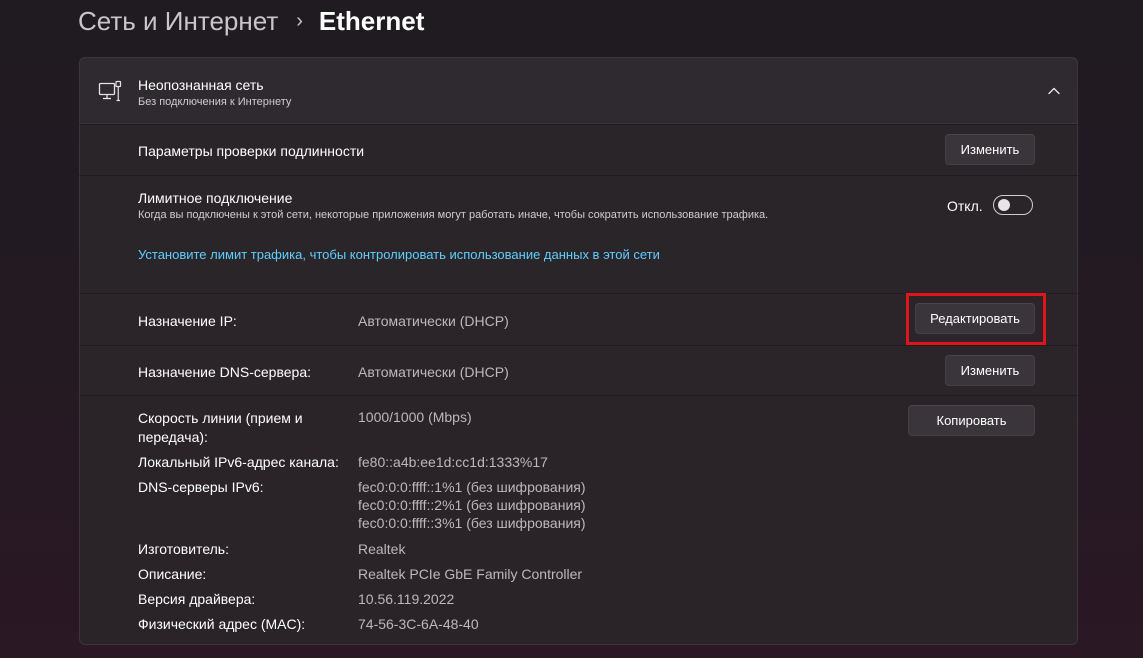  I want to click on toggle-knob, so click(1004, 205).